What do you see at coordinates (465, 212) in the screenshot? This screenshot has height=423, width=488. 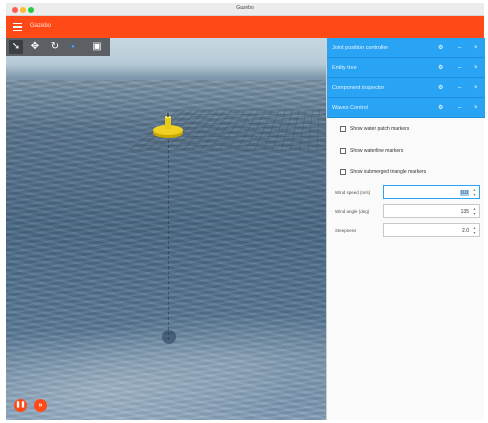 I see `wind-angle-value: 135` at bounding box center [465, 212].